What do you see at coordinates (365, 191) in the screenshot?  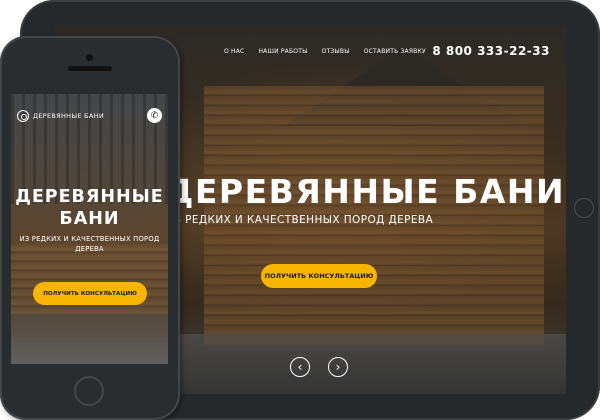 I see `tablet-hero-title: ДЕРЕВЯННЫЕ БАНИ` at bounding box center [365, 191].